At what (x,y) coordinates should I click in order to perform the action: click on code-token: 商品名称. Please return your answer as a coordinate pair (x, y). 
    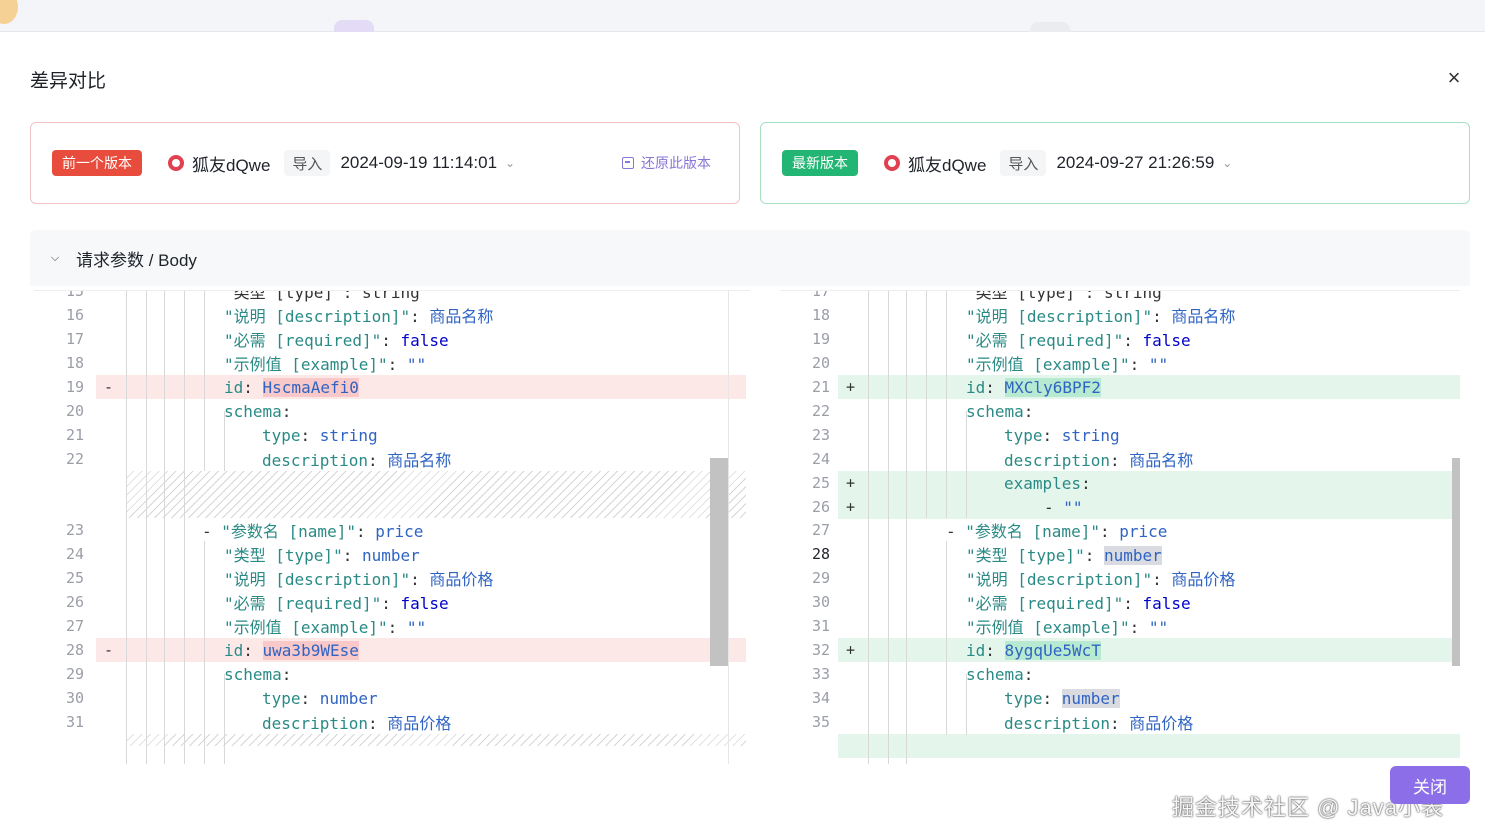
    Looking at the image, I should click on (419, 460).